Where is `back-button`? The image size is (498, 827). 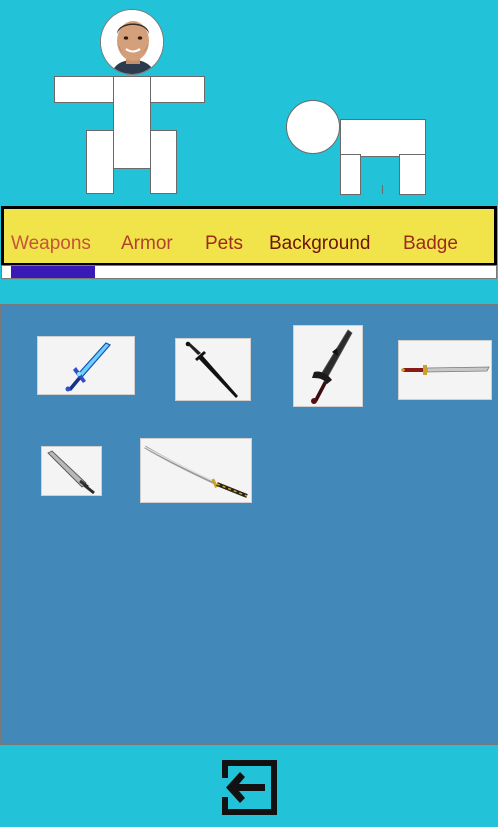 back-button is located at coordinates (249, 787).